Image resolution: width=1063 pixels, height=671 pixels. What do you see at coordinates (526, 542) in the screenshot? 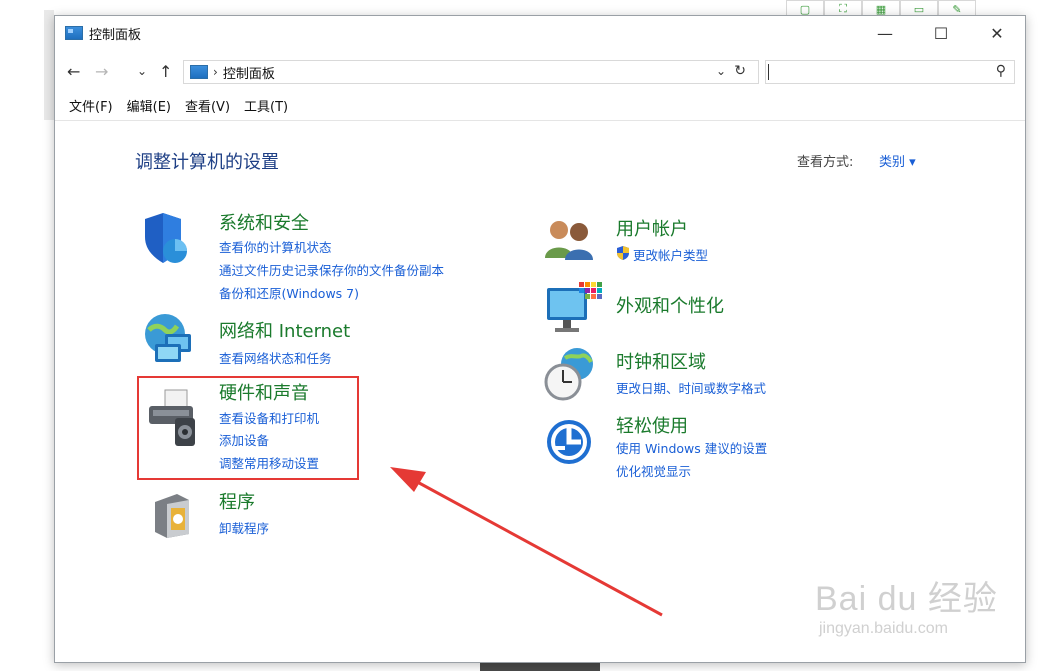
I see `annotation-arrow` at bounding box center [526, 542].